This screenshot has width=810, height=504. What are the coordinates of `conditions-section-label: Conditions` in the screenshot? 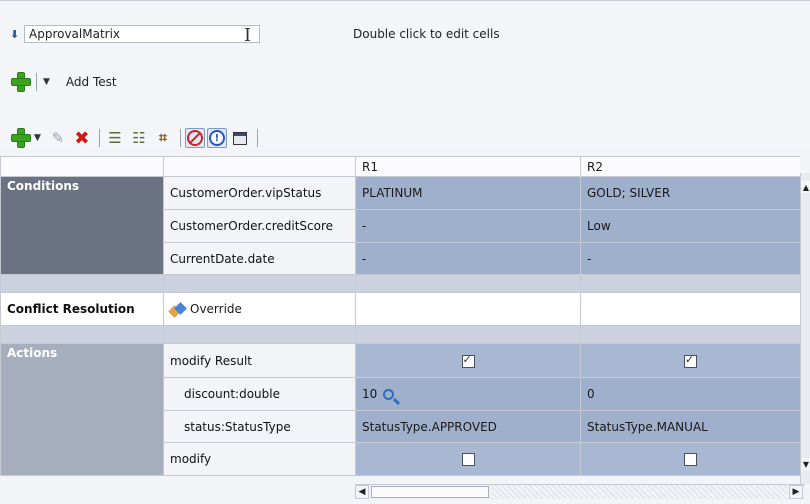 It's located at (82, 225).